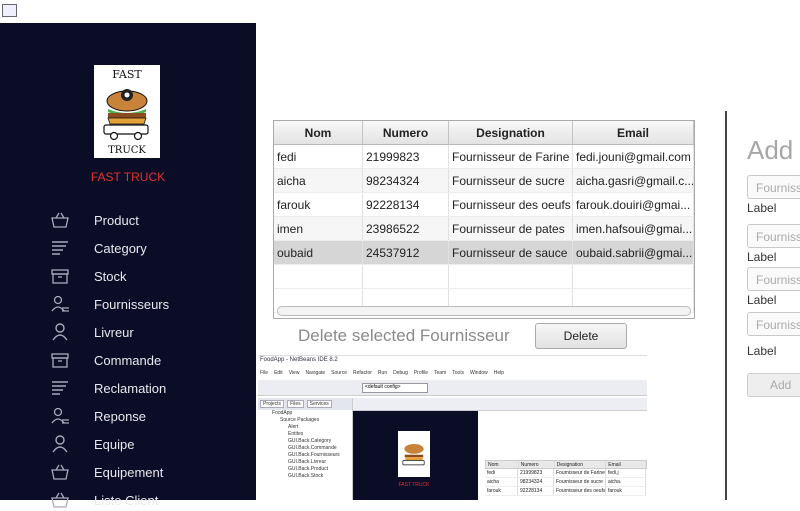 This screenshot has width=800, height=511. What do you see at coordinates (318, 204) in the screenshot?
I see `table-cell: farouk` at bounding box center [318, 204].